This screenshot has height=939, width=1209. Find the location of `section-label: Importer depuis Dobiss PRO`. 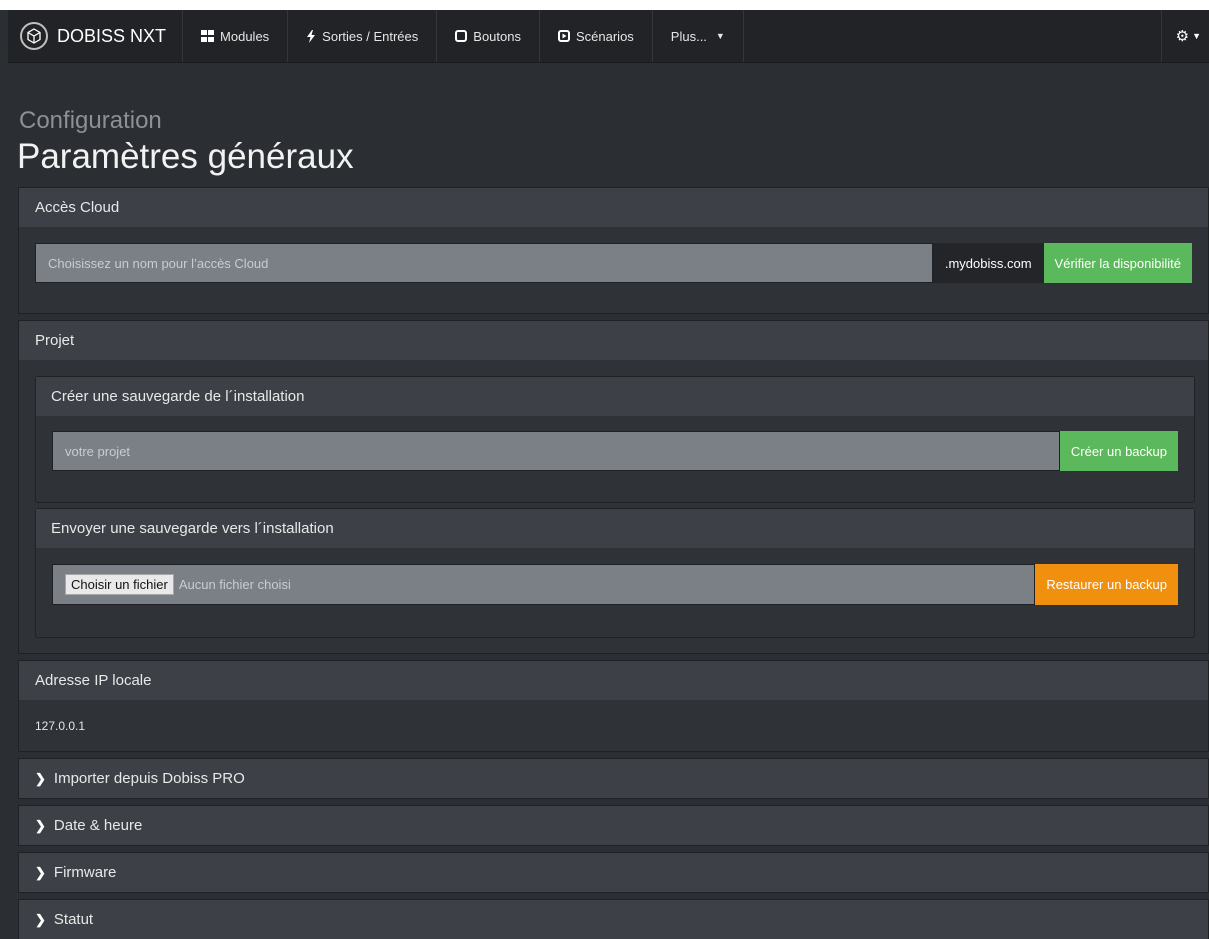

section-label: Importer depuis Dobiss PRO is located at coordinates (149, 778).